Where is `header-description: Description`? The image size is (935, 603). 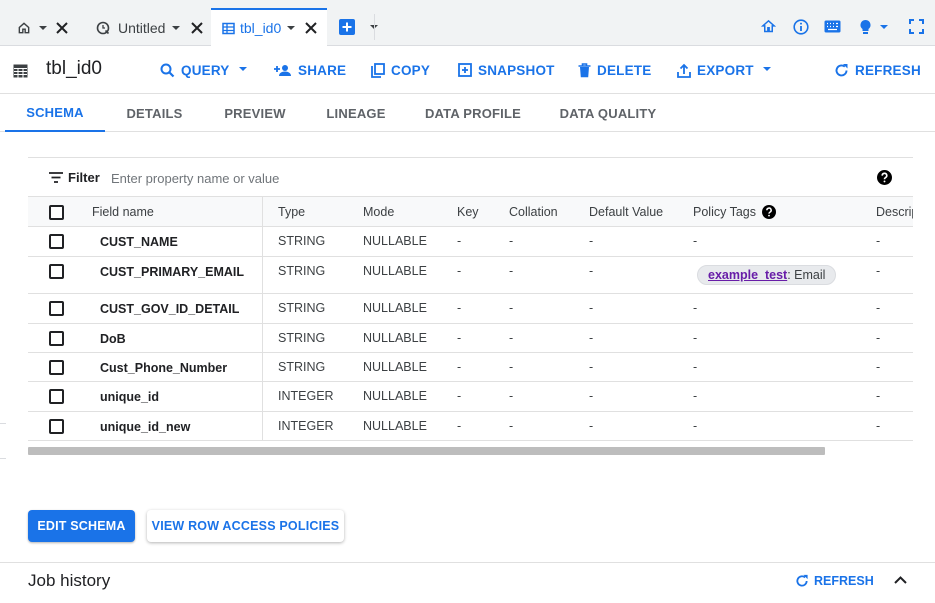 header-description: Description is located at coordinates (894, 212).